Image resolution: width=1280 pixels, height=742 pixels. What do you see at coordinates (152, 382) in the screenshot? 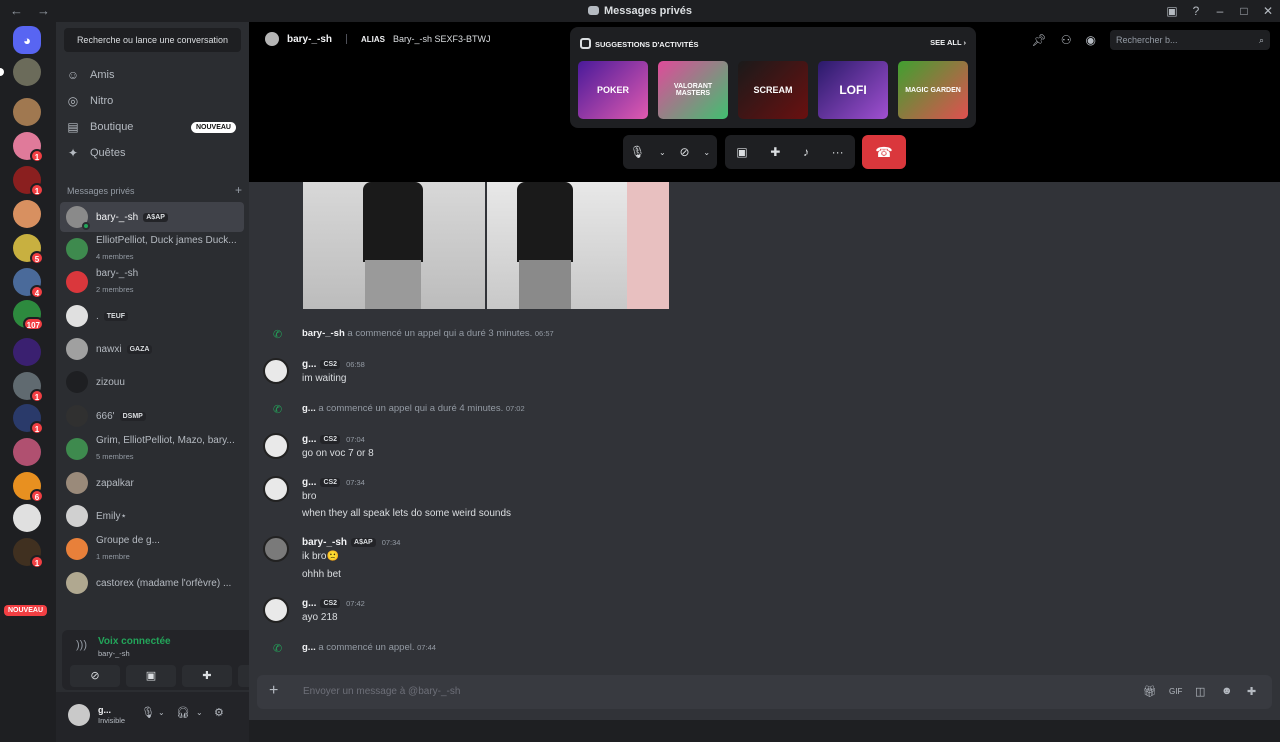
I see `dm-item: zizouu` at bounding box center [152, 382].